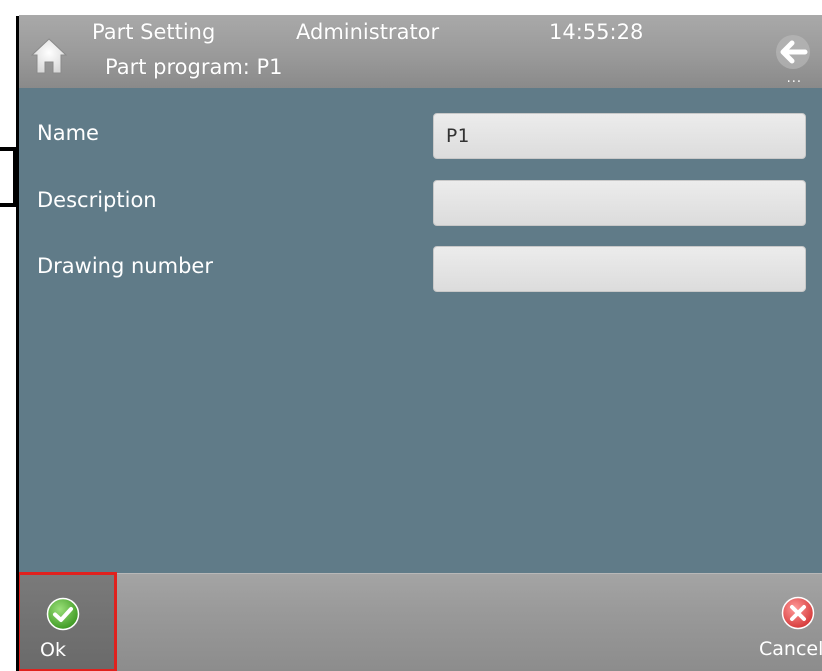  I want to click on back-arrow-icon, so click(793, 52).